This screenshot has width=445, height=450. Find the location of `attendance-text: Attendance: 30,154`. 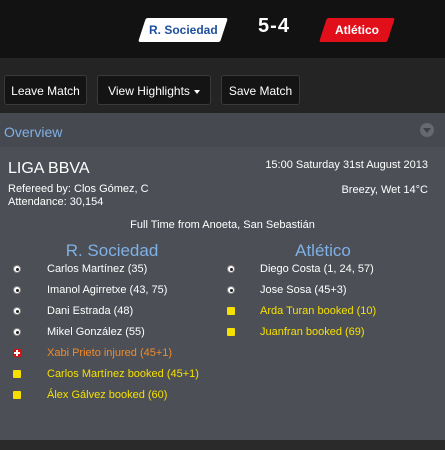

attendance-text: Attendance: 30,154 is located at coordinates (56, 202).